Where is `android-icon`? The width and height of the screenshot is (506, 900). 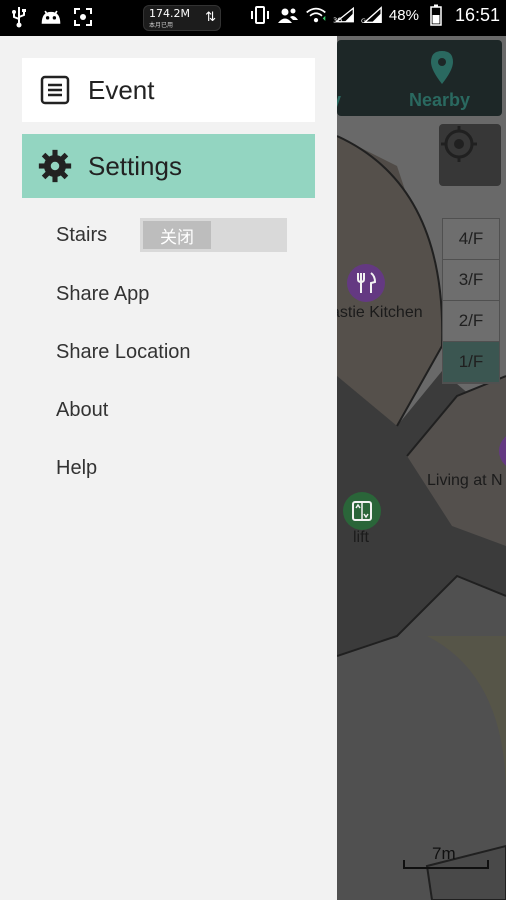
android-icon is located at coordinates (51, 17).